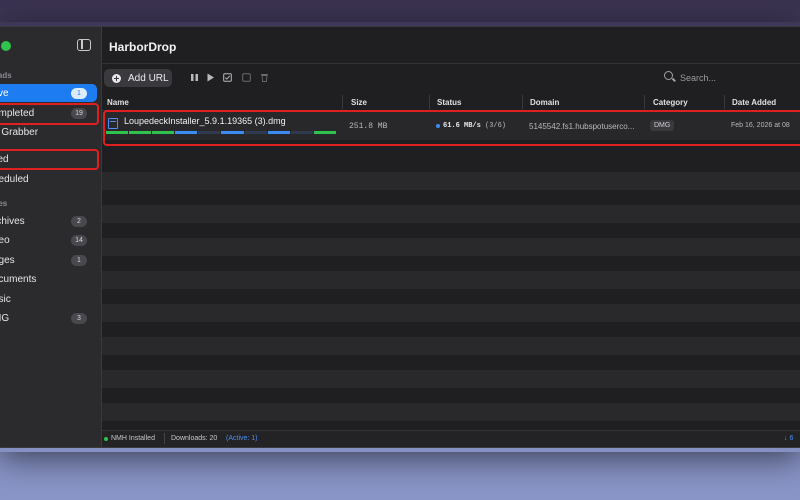 This screenshot has height=500, width=800. What do you see at coordinates (7, 260) in the screenshot?
I see `sidebar-item-label: ages` at bounding box center [7, 260].